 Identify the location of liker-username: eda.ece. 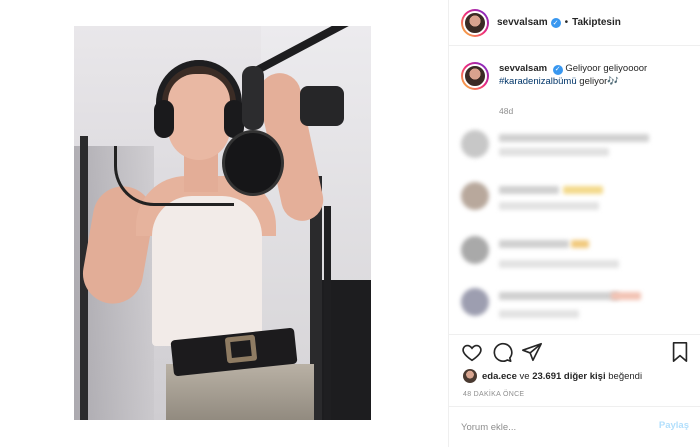
(499, 376).